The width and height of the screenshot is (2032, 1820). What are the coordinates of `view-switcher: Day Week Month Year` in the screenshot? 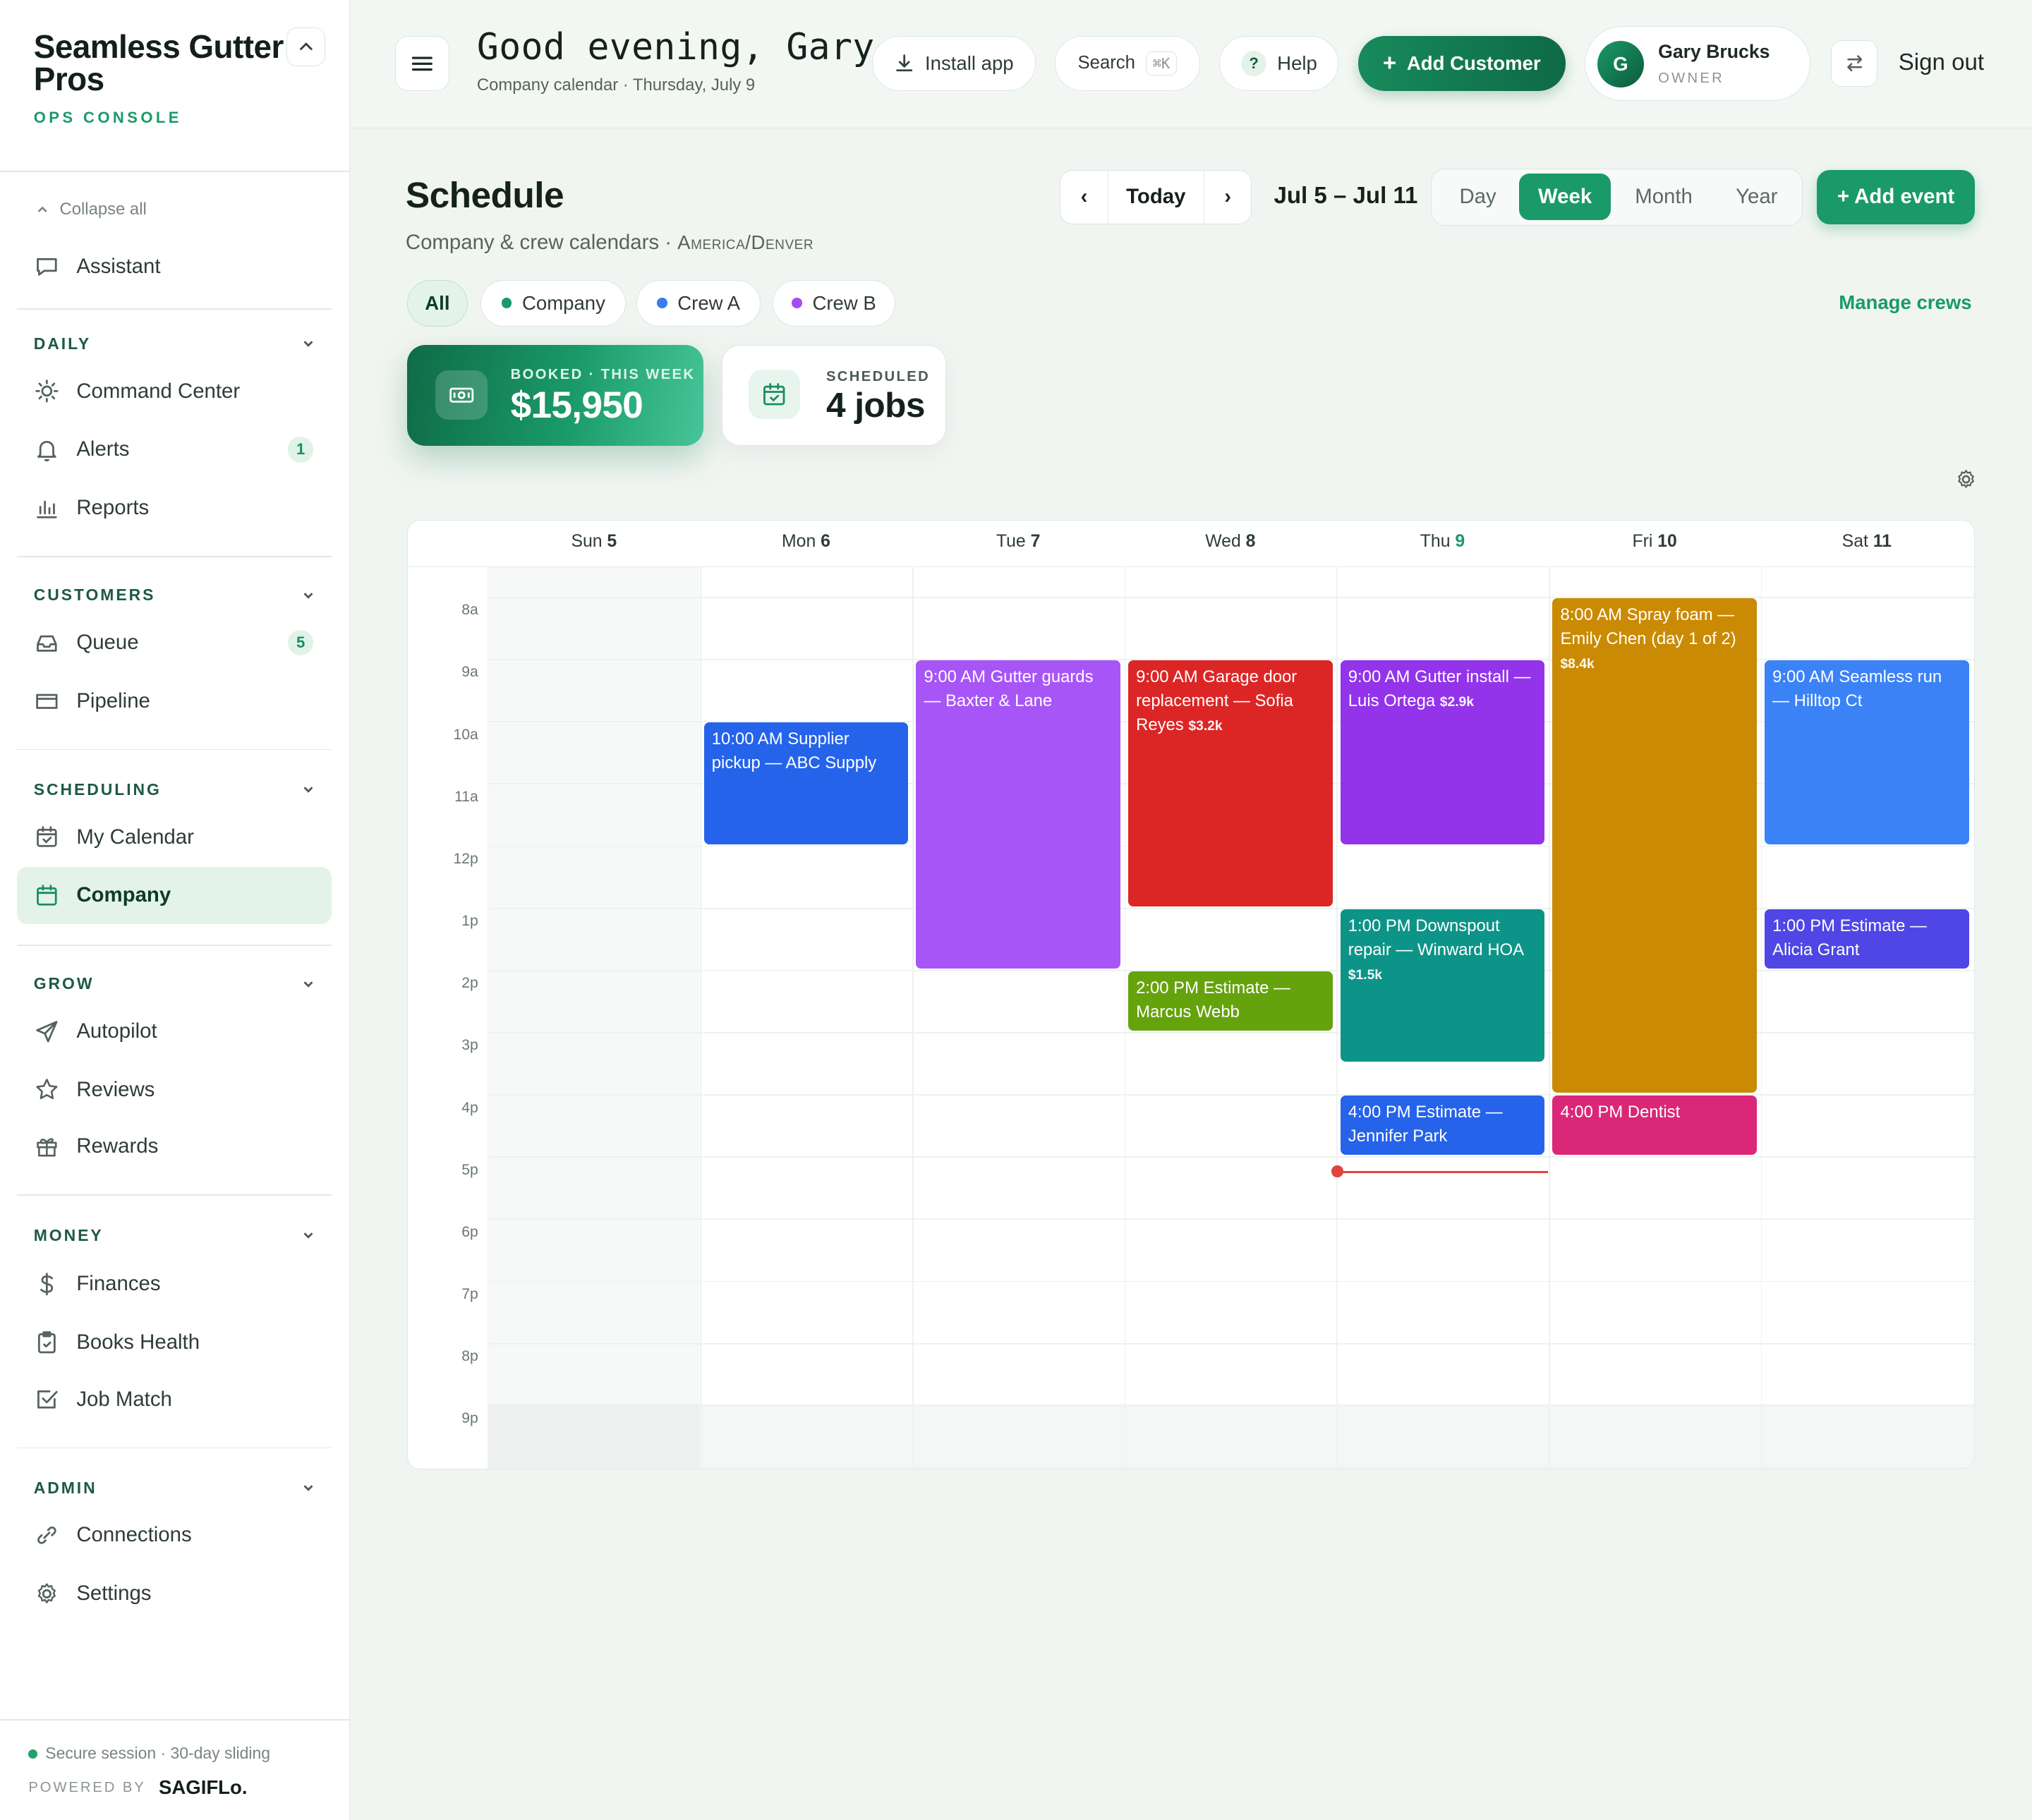 It's located at (1616, 197).